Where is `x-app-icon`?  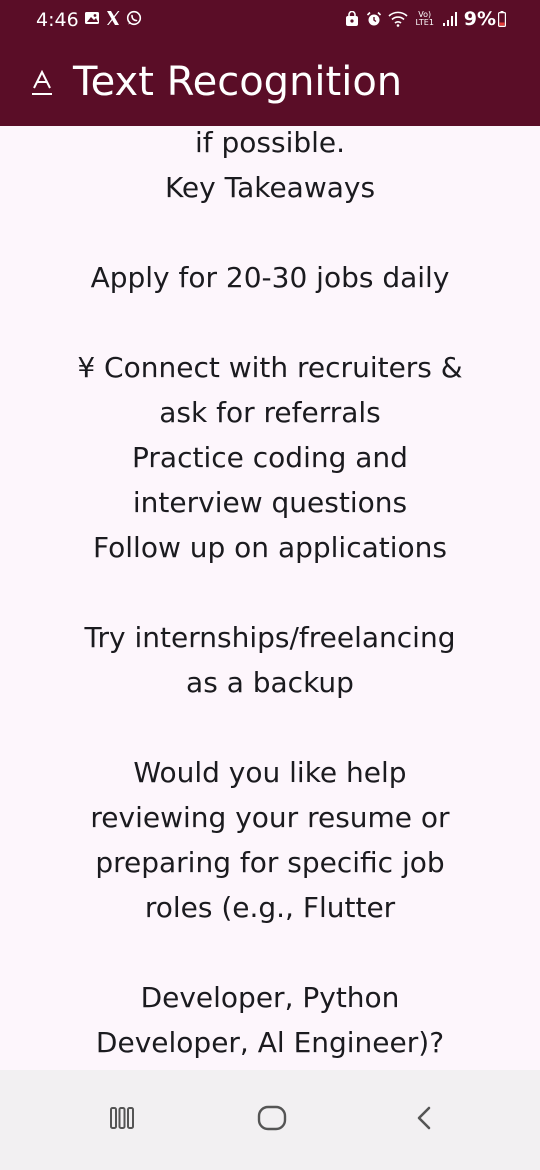
x-app-icon is located at coordinates (113, 18).